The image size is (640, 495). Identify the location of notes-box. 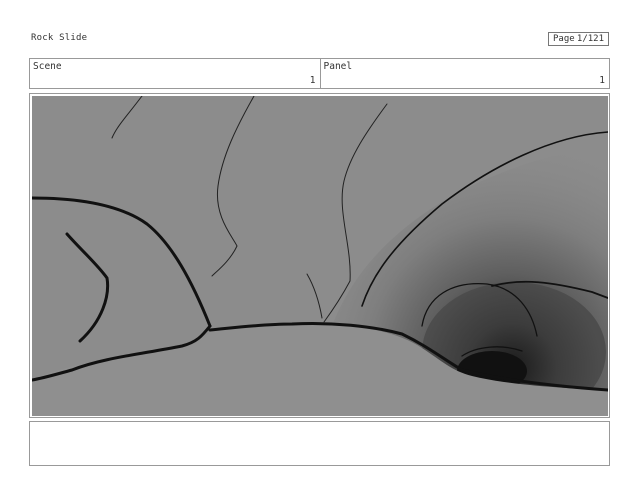
(319, 443).